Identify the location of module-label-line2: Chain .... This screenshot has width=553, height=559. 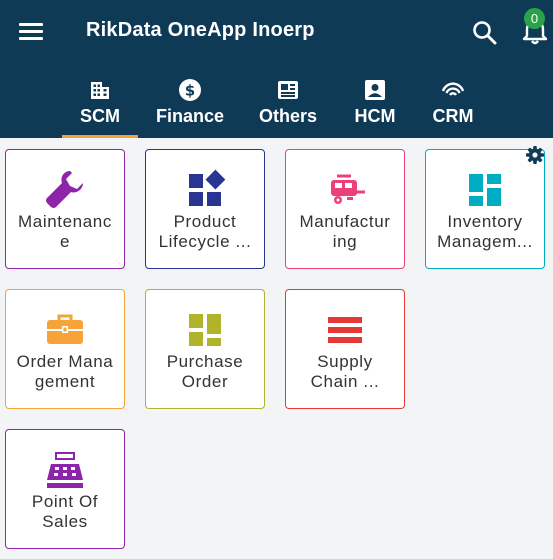
(345, 381).